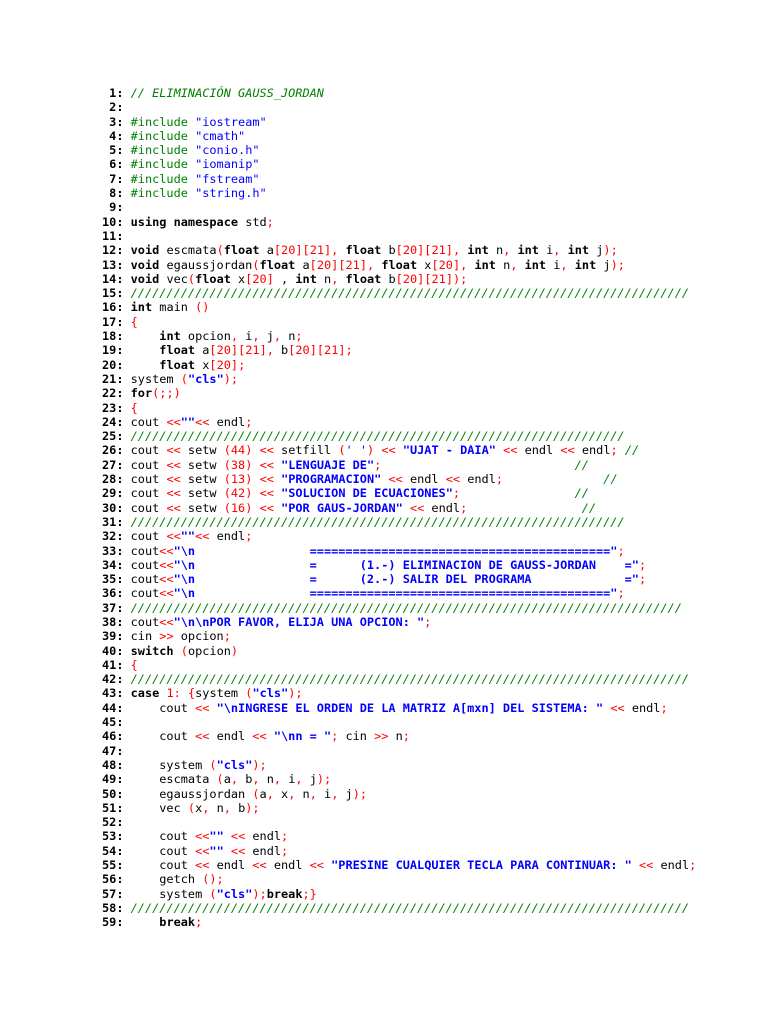 Image resolution: width=768 pixels, height=1024 pixels. Describe the element at coordinates (252, 221) in the screenshot. I see `code-token: std` at that location.